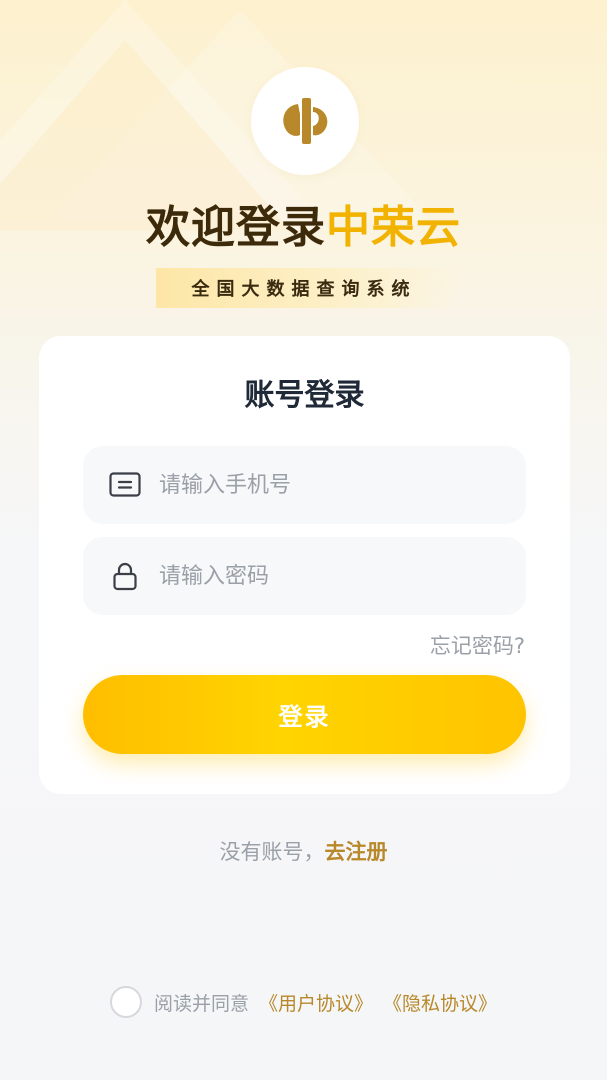  I want to click on password-field, so click(304, 576).